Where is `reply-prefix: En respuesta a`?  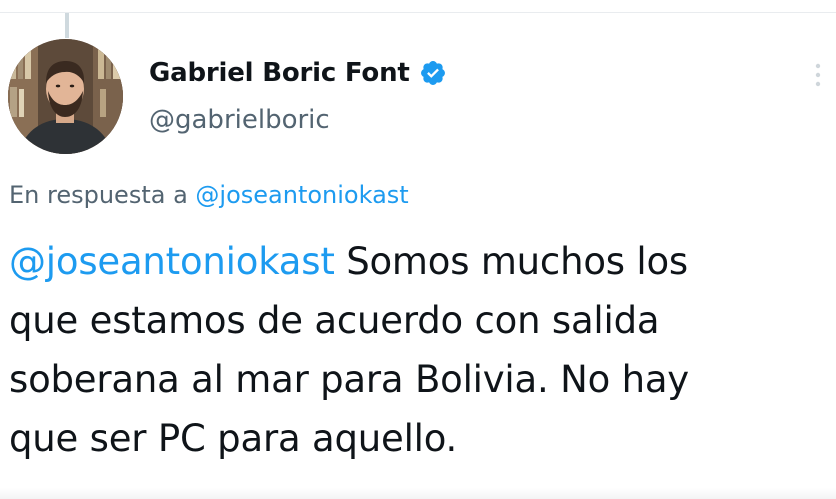 reply-prefix: En respuesta a is located at coordinates (98, 195).